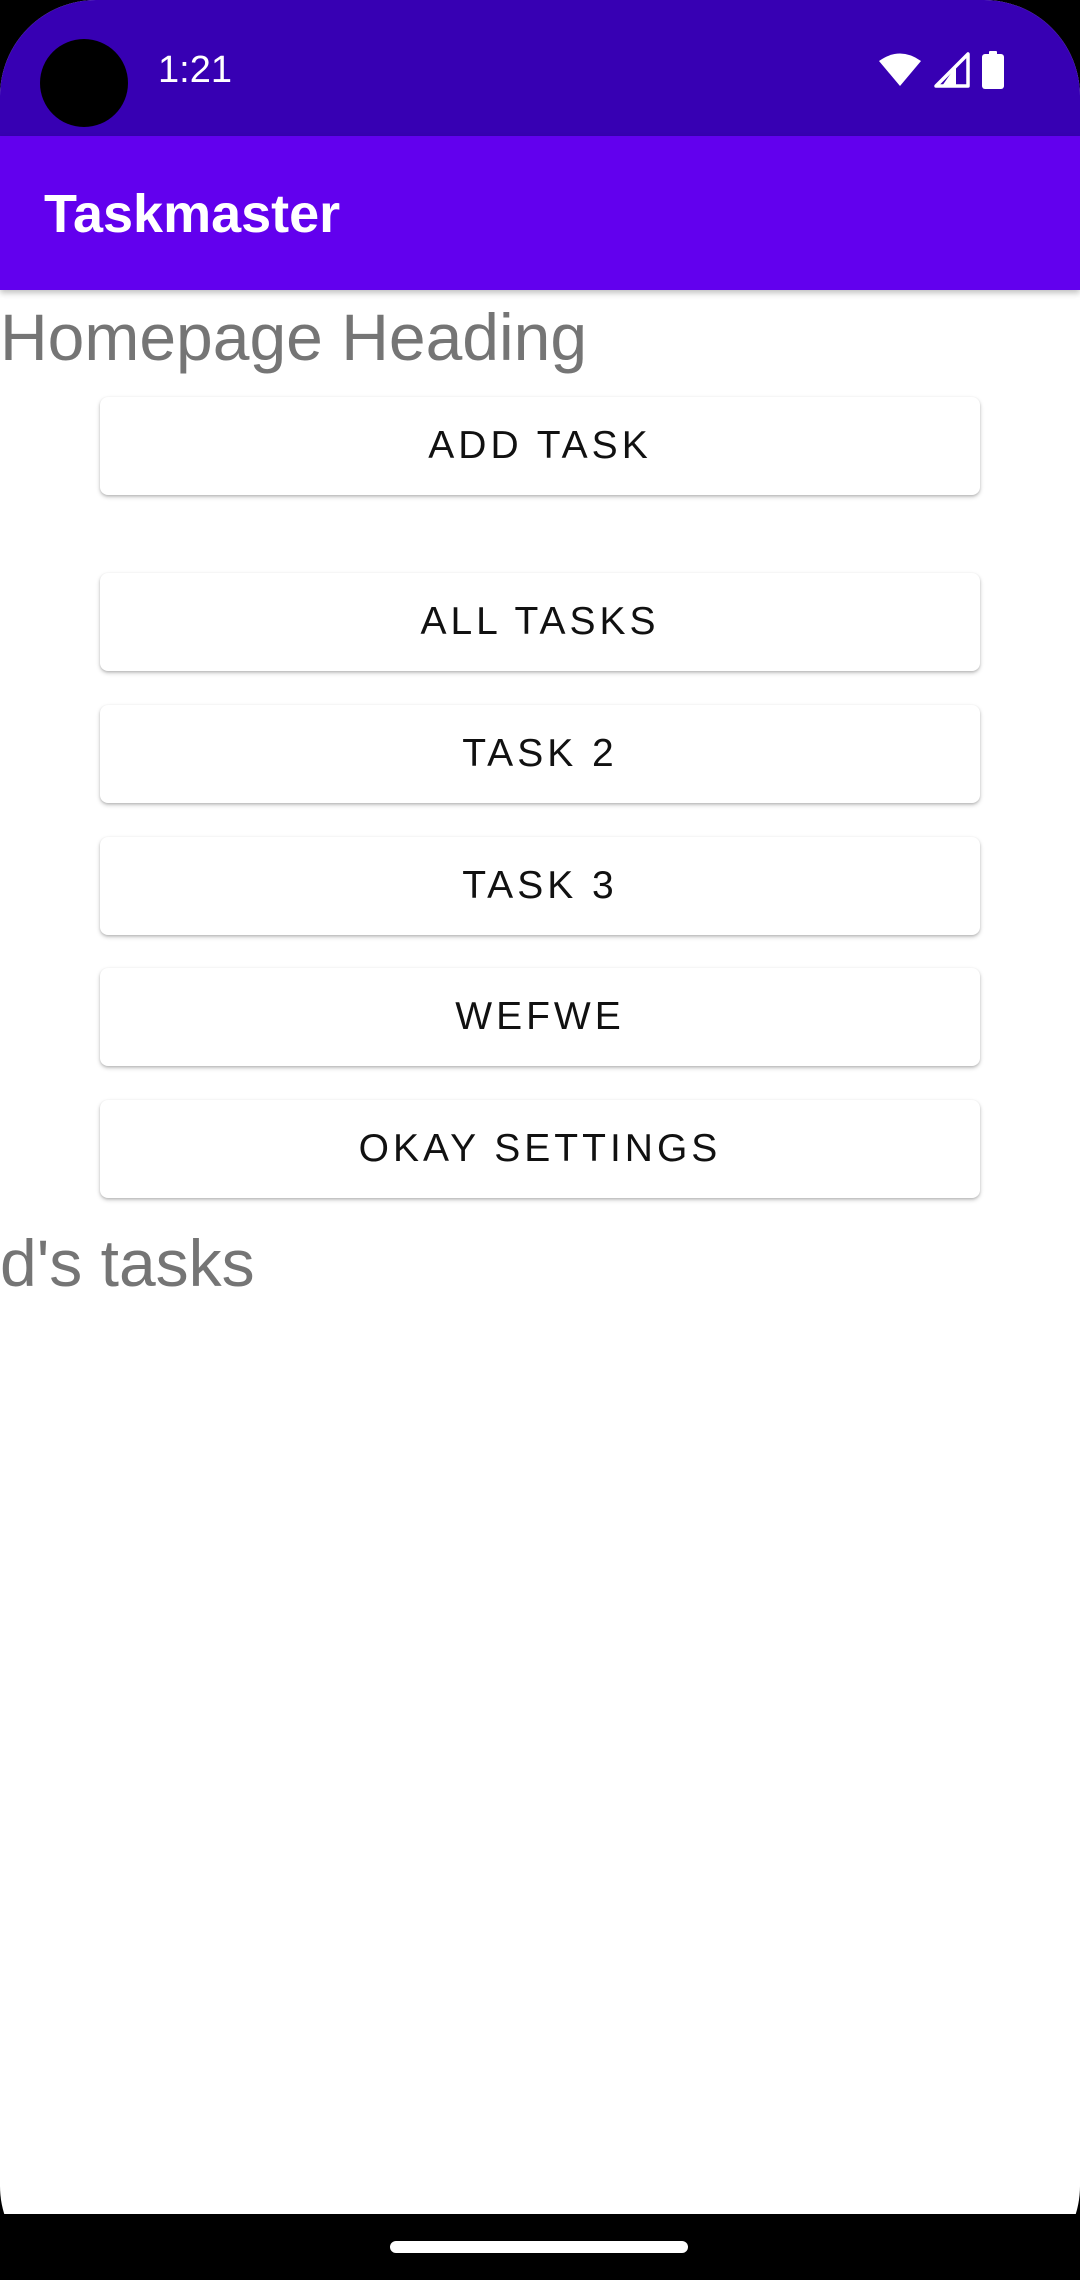 The image size is (1080, 2280). Describe the element at coordinates (539, 2247) in the screenshot. I see `home-handle` at that location.